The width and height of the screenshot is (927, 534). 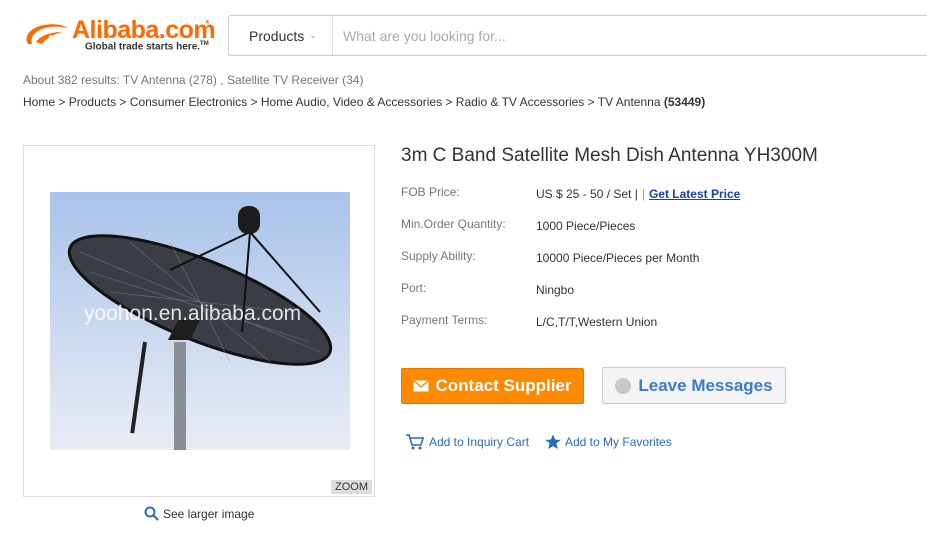 What do you see at coordinates (421, 386) in the screenshot?
I see `envelope-icon` at bounding box center [421, 386].